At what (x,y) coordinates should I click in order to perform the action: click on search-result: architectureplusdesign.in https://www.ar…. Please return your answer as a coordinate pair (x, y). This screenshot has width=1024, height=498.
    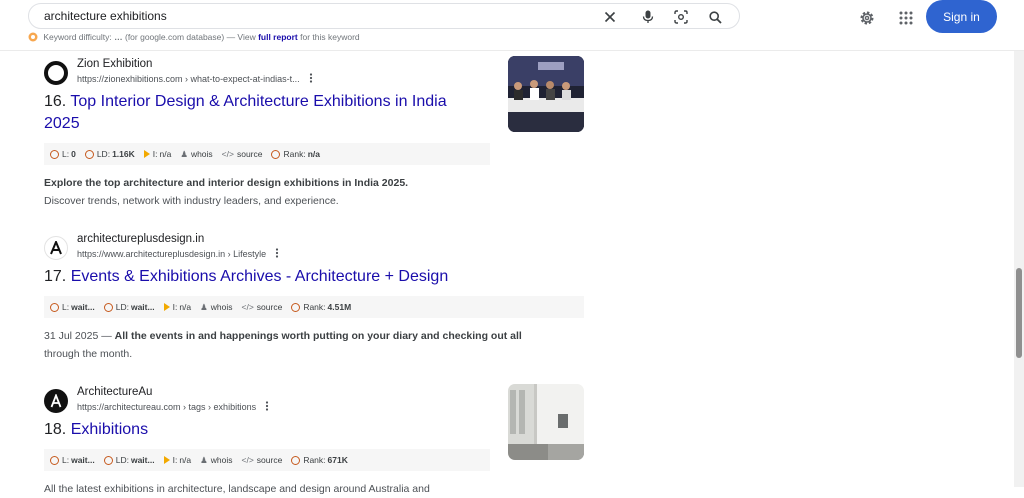
    Looking at the image, I should click on (324, 297).